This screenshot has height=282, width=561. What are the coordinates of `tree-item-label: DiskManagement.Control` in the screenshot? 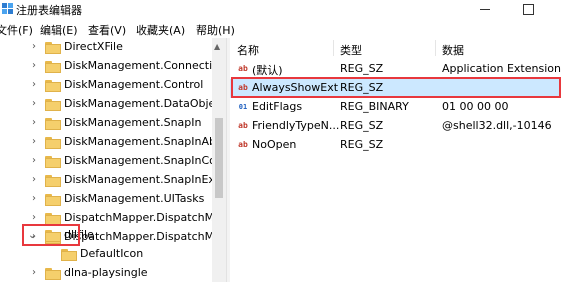 It's located at (134, 84).